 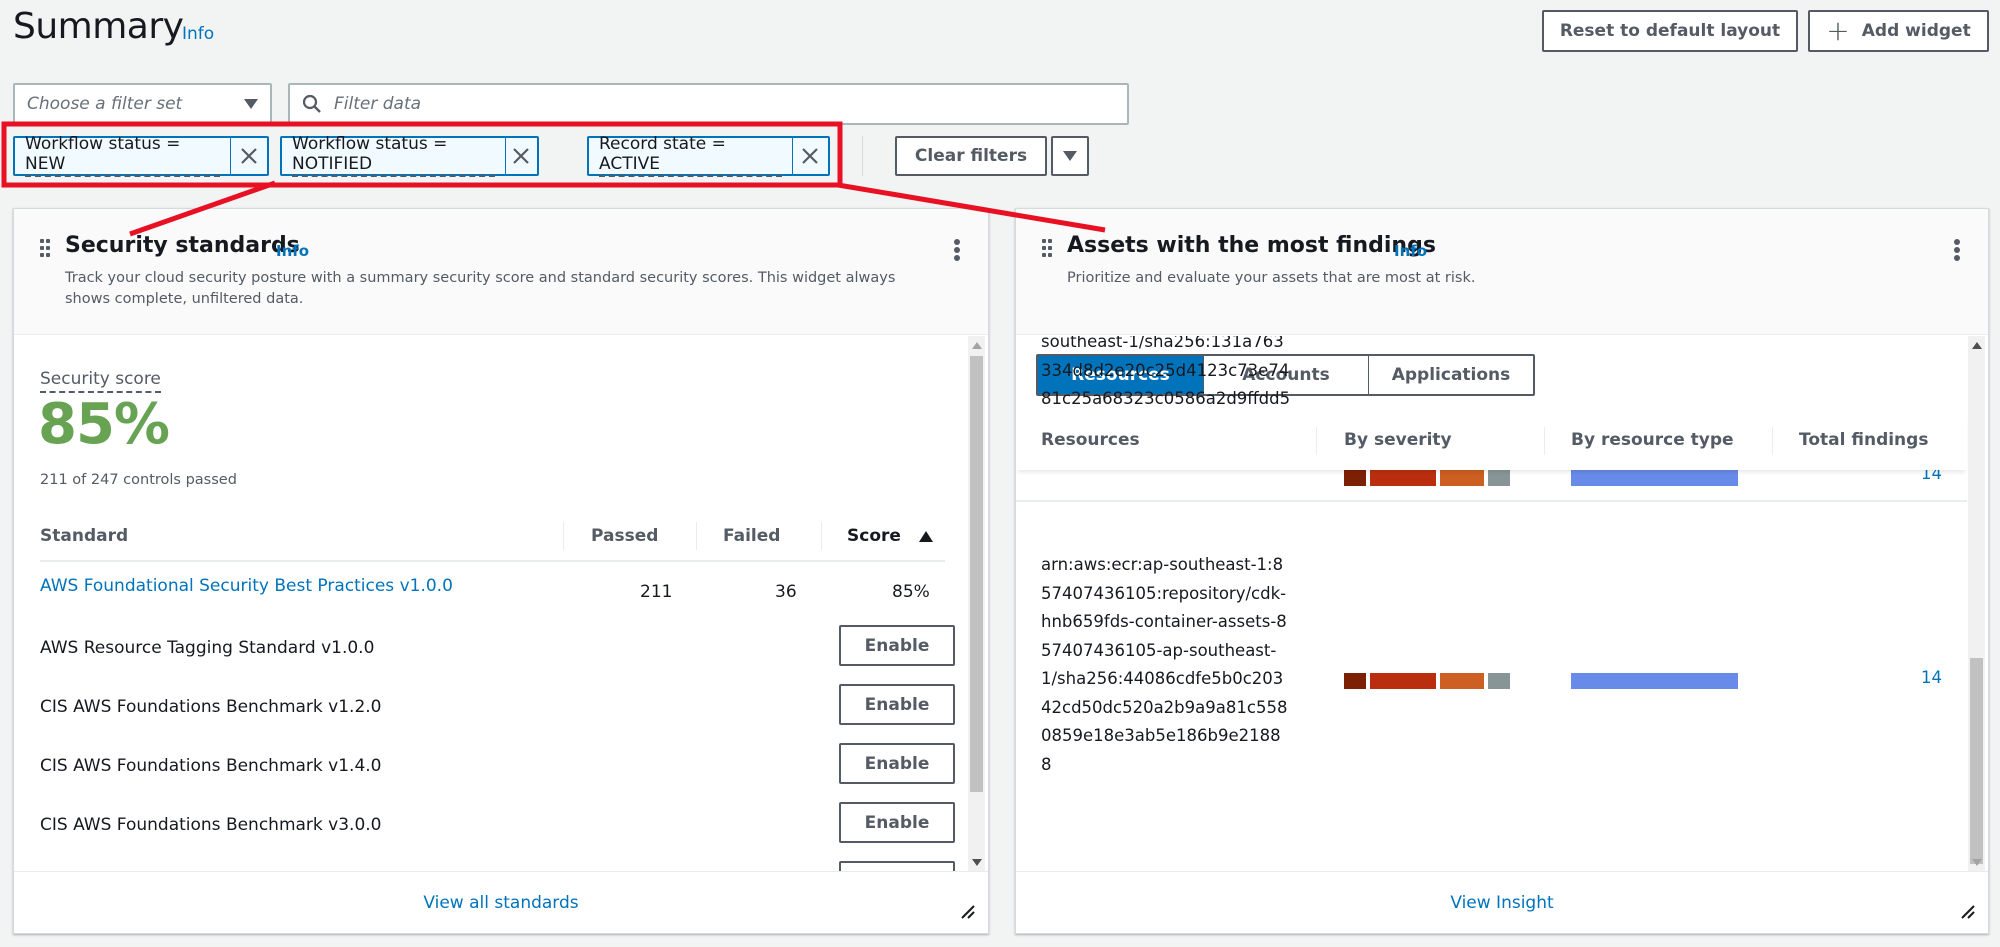 I want to click on filter-token-label: Workflow status = NEW, so click(x=123, y=156).